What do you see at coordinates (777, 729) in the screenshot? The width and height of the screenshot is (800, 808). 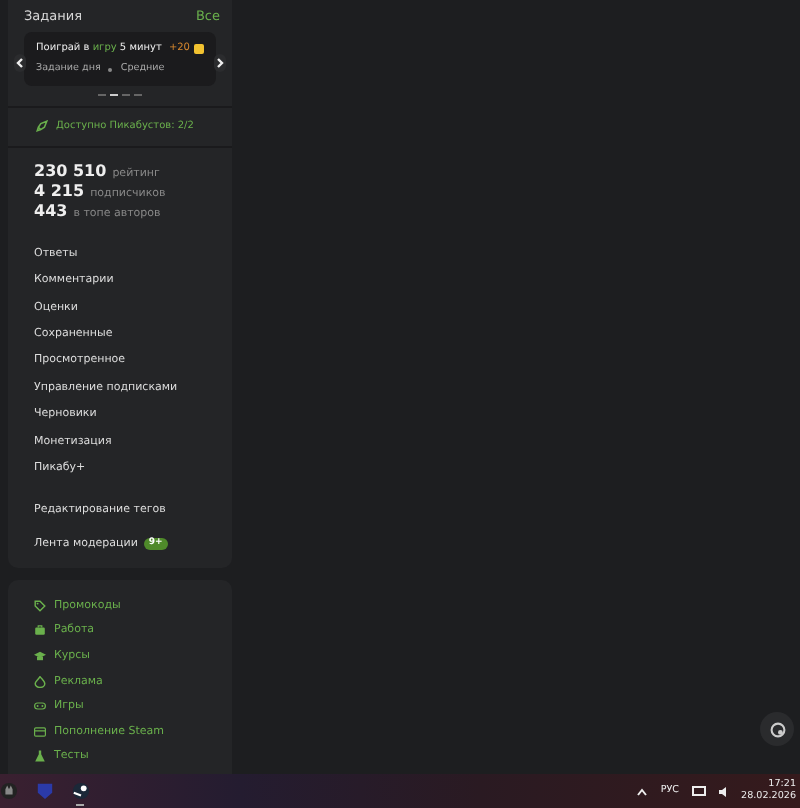 I see `palette-icon` at bounding box center [777, 729].